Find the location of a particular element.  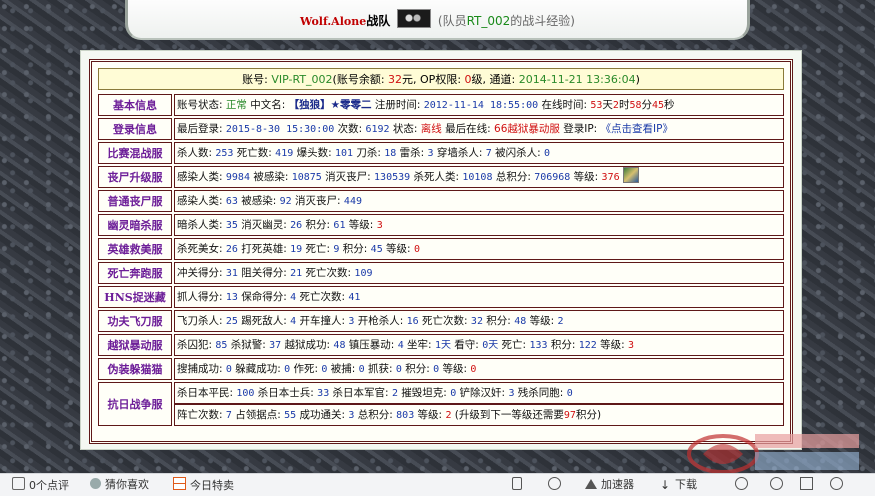

accelerator-label: 加速器 is located at coordinates (617, 484).